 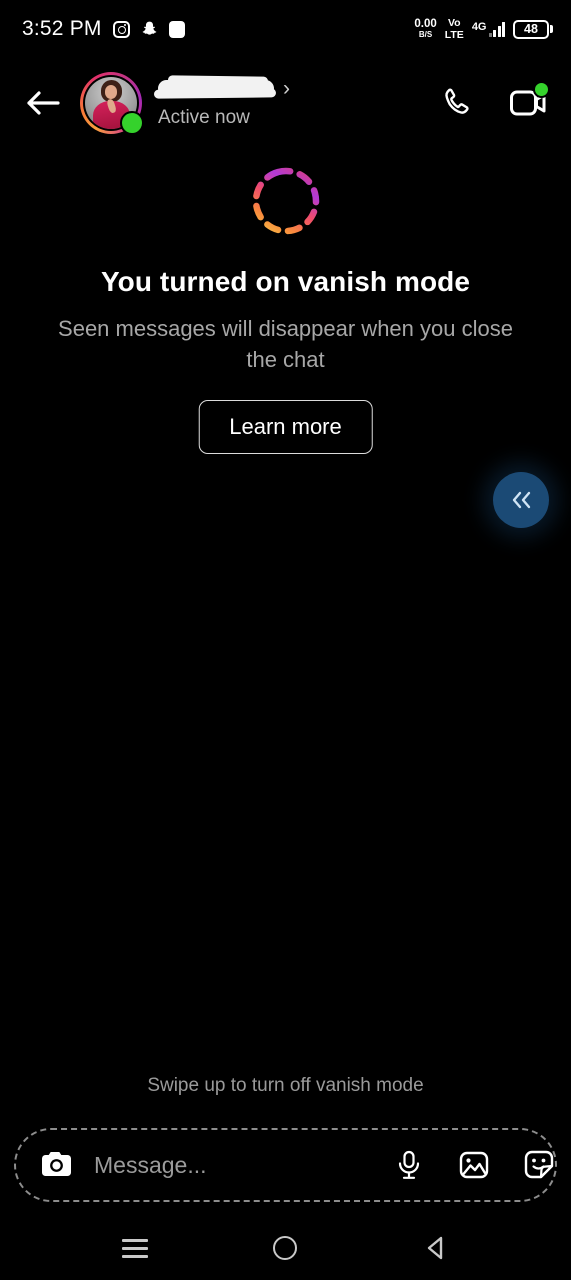 I want to click on battery-indicator: 48, so click(x=533, y=29).